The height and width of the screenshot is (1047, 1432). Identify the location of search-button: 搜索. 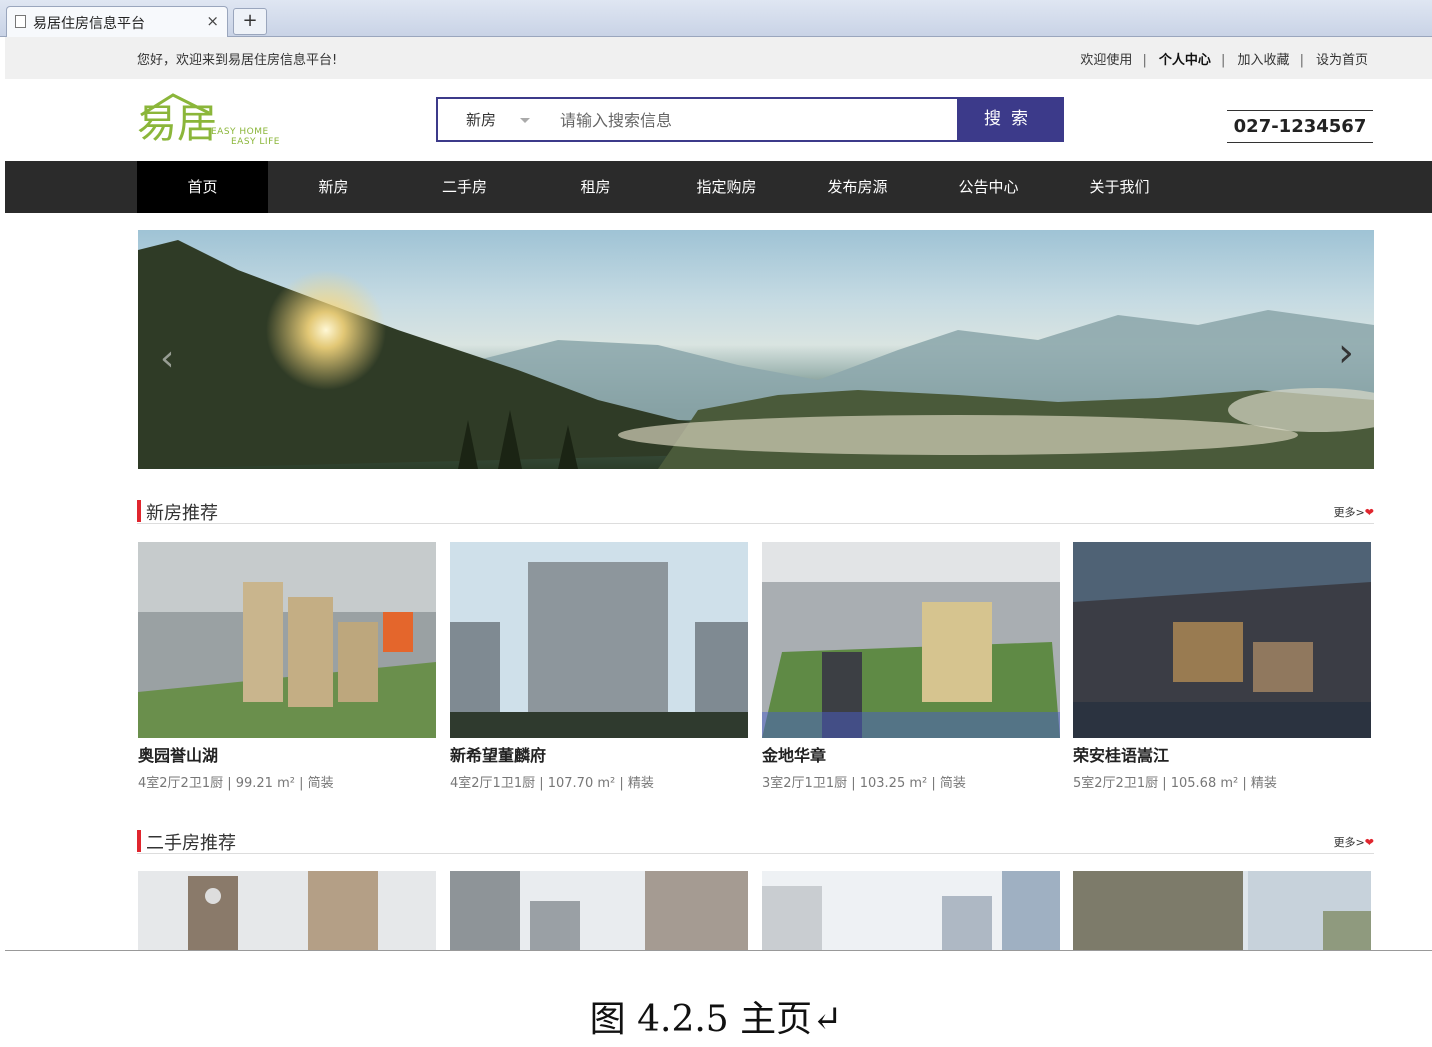
(1011, 119).